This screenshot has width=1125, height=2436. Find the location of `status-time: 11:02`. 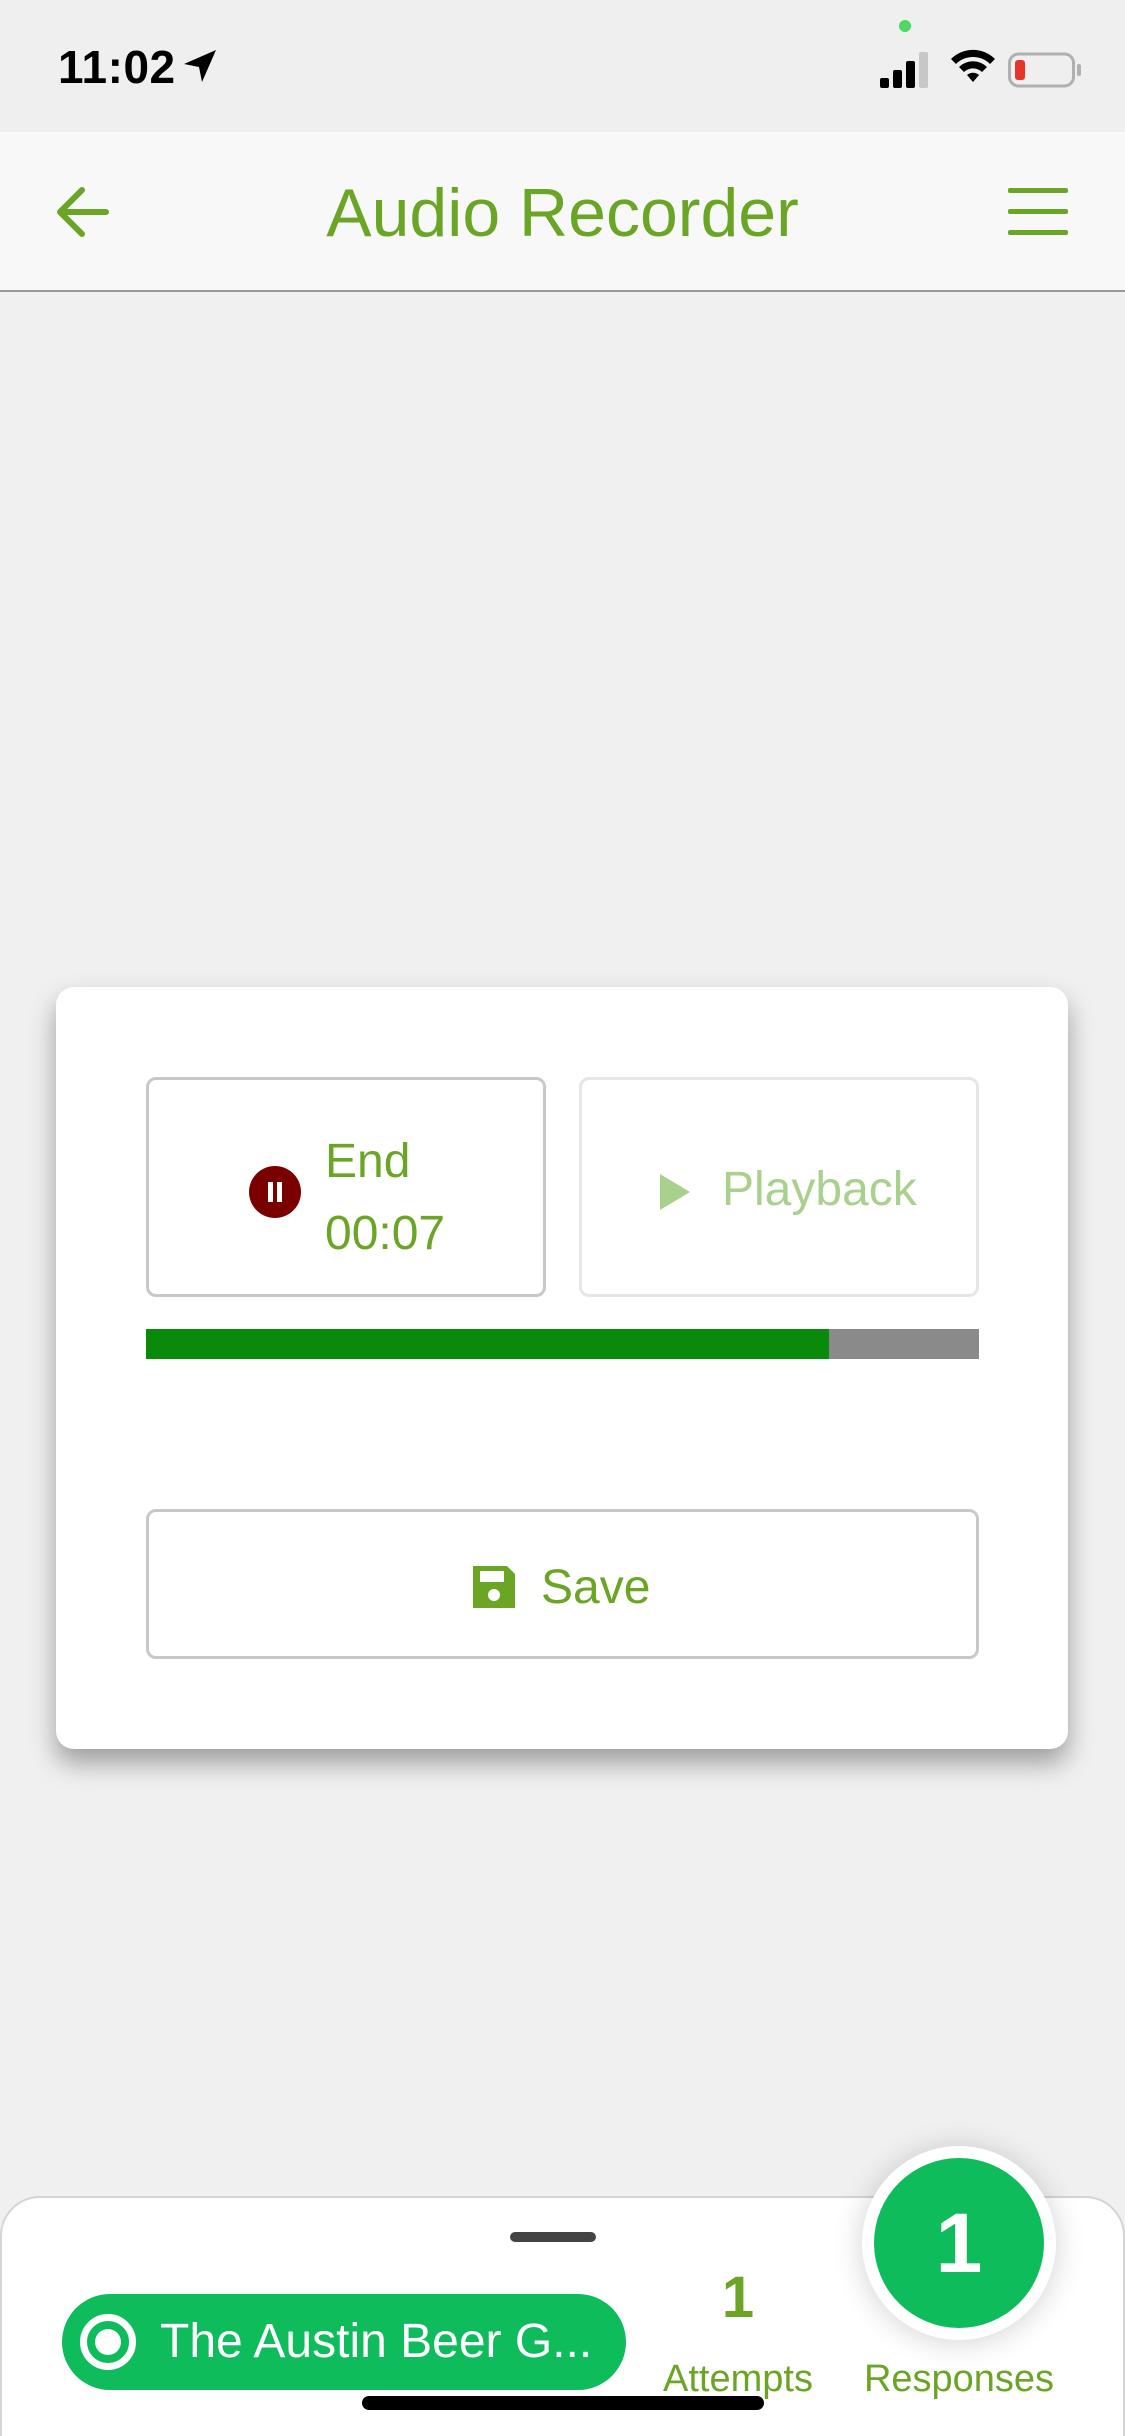

status-time: 11:02 is located at coordinates (117, 67).